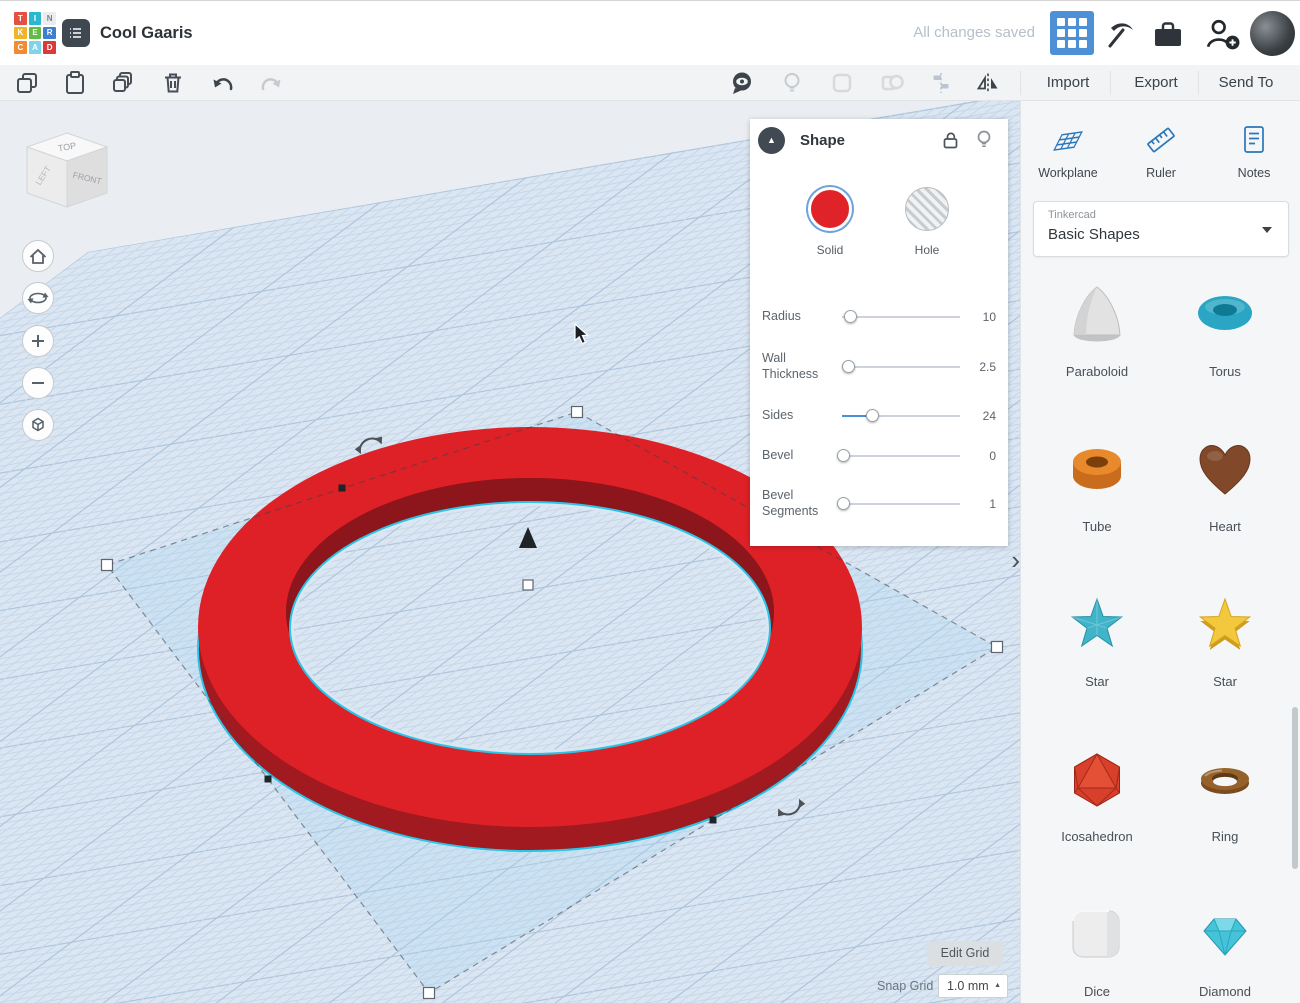 Image resolution: width=1300 pixels, height=1003 pixels. Describe the element at coordinates (1225, 371) in the screenshot. I see `shape-label: Torus` at that location.